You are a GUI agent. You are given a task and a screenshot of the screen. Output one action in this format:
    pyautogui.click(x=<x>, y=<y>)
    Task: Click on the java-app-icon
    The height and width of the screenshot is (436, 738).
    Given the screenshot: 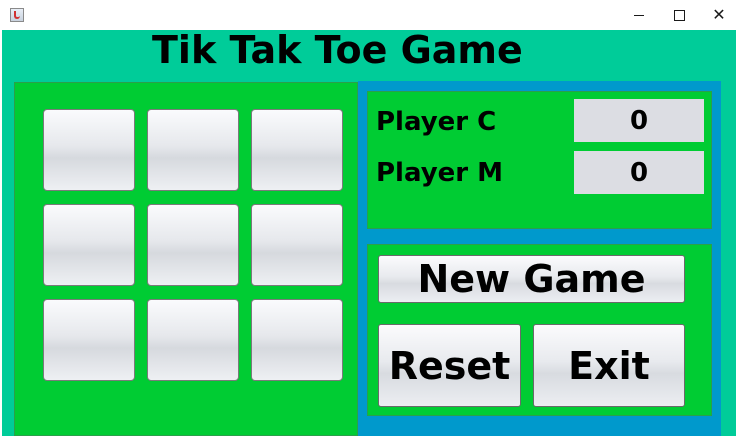 What is the action you would take?
    pyautogui.click(x=17, y=15)
    